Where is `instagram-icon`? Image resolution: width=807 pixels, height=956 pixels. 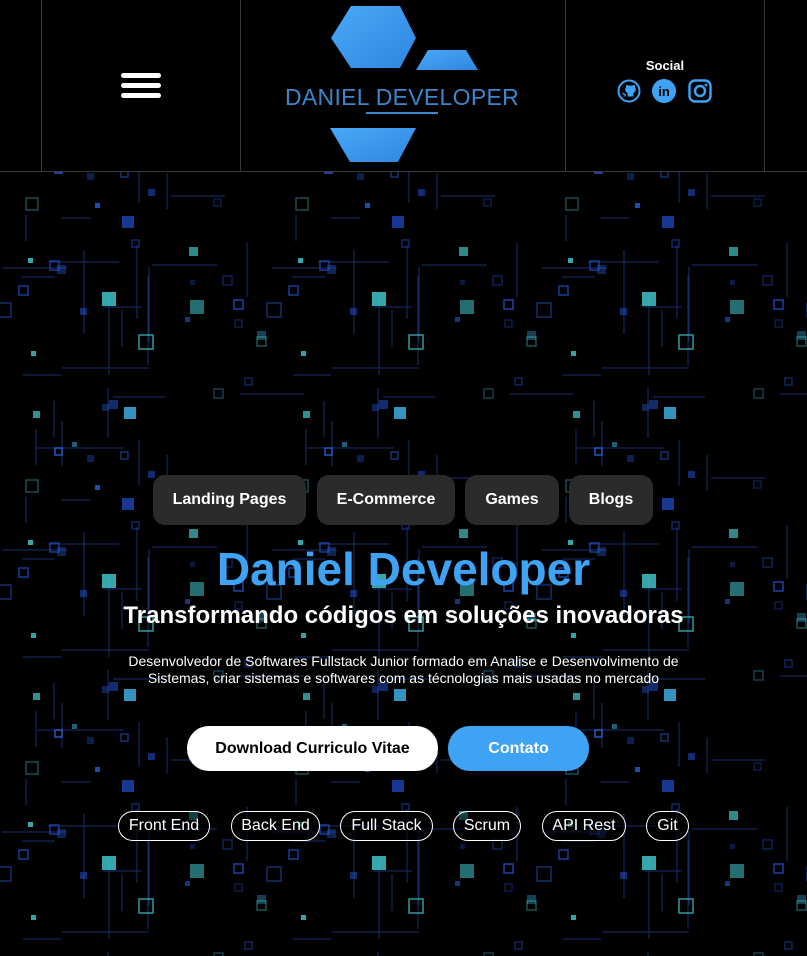
instagram-icon is located at coordinates (700, 91).